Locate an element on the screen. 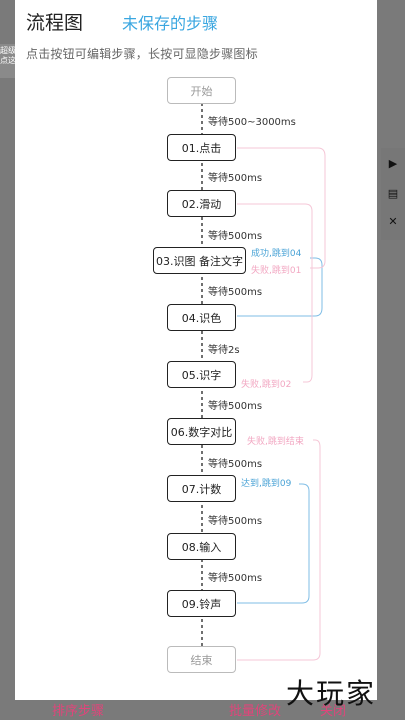 The image size is (405, 720). close-icon: ✕ is located at coordinates (393, 221).